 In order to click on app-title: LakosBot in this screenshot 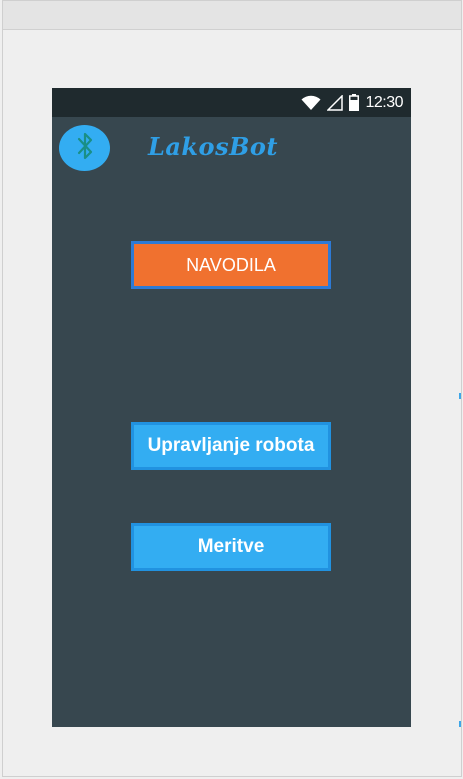, I will do `click(213, 146)`.